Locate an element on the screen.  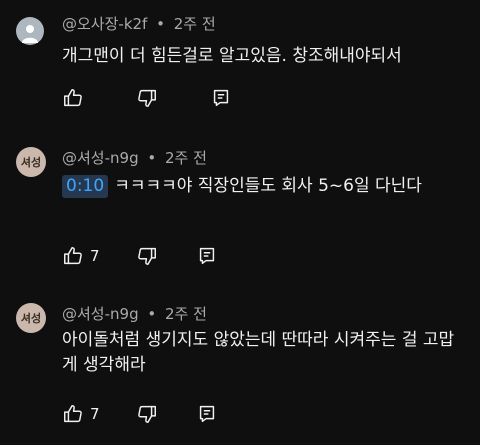
comment-text: ㅋㅋㅋㅋ야 직장인들도 회사 5~6일 다닌다 is located at coordinates (268, 186).